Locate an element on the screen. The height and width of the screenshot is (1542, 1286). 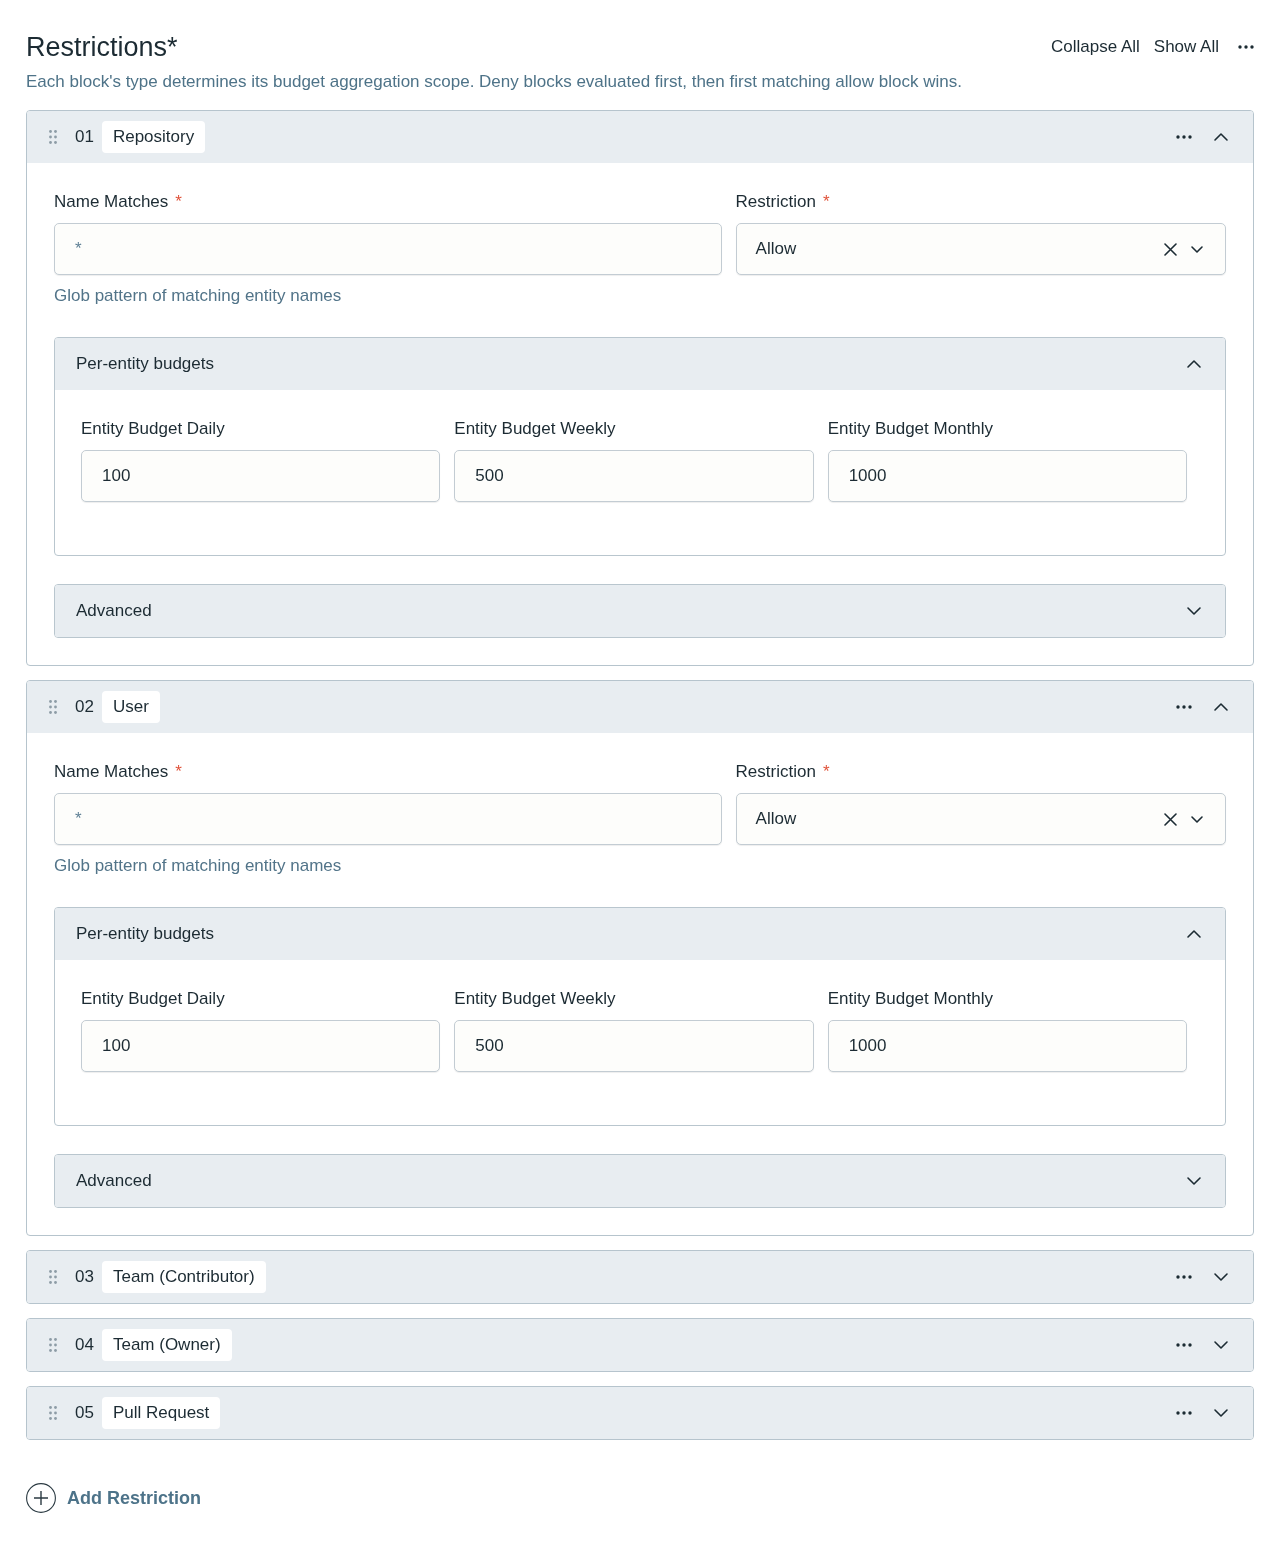
header-action-button: Show All is located at coordinates (1186, 47).